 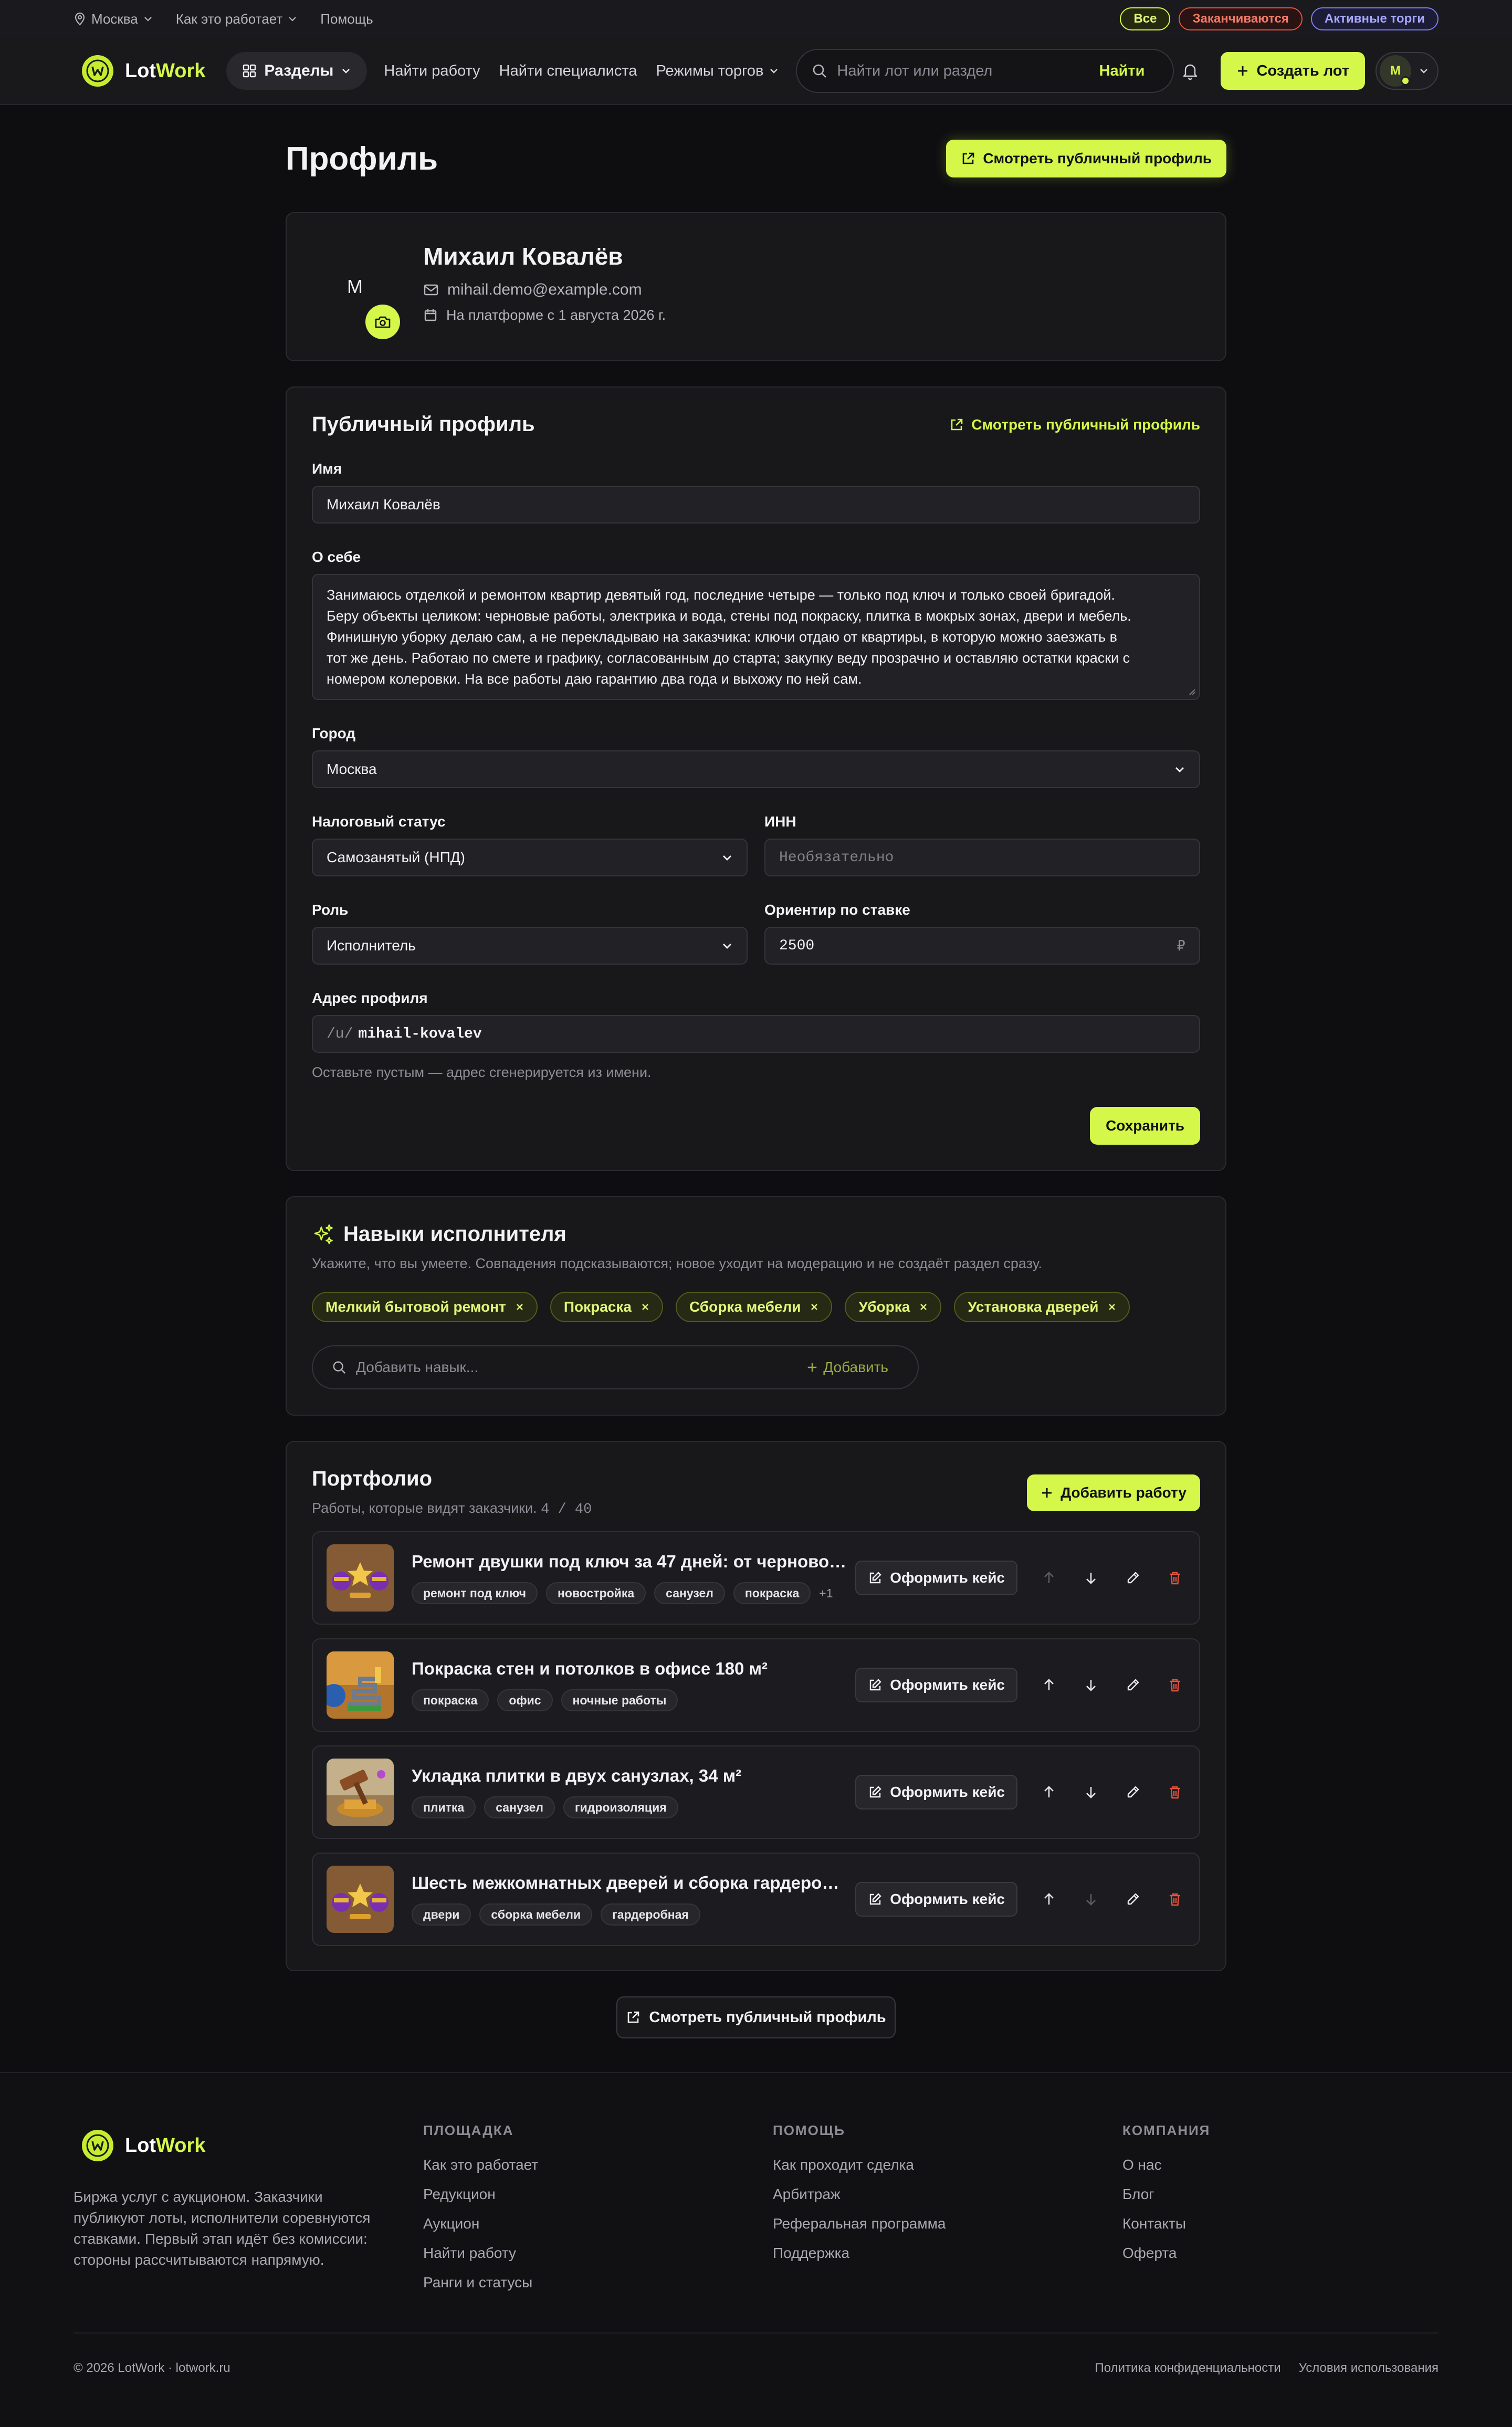 What do you see at coordinates (982, 946) in the screenshot?
I see `rate-field: 2500 ₽` at bounding box center [982, 946].